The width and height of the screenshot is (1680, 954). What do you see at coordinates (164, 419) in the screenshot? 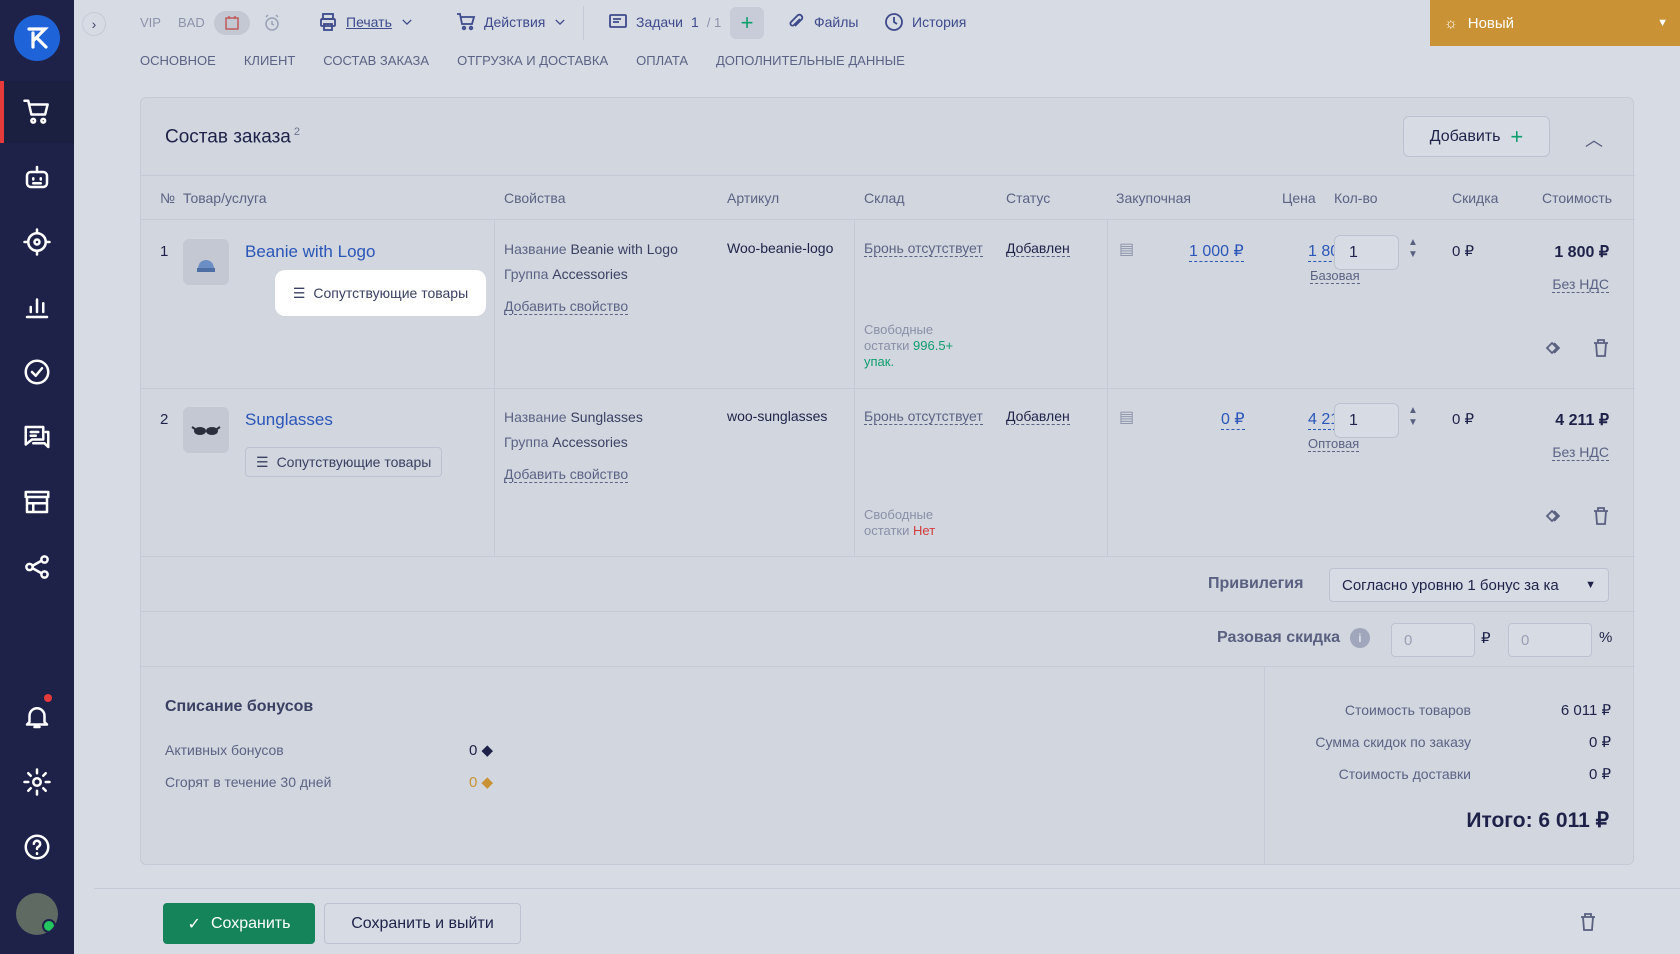
I see `row-num: 2` at bounding box center [164, 419].